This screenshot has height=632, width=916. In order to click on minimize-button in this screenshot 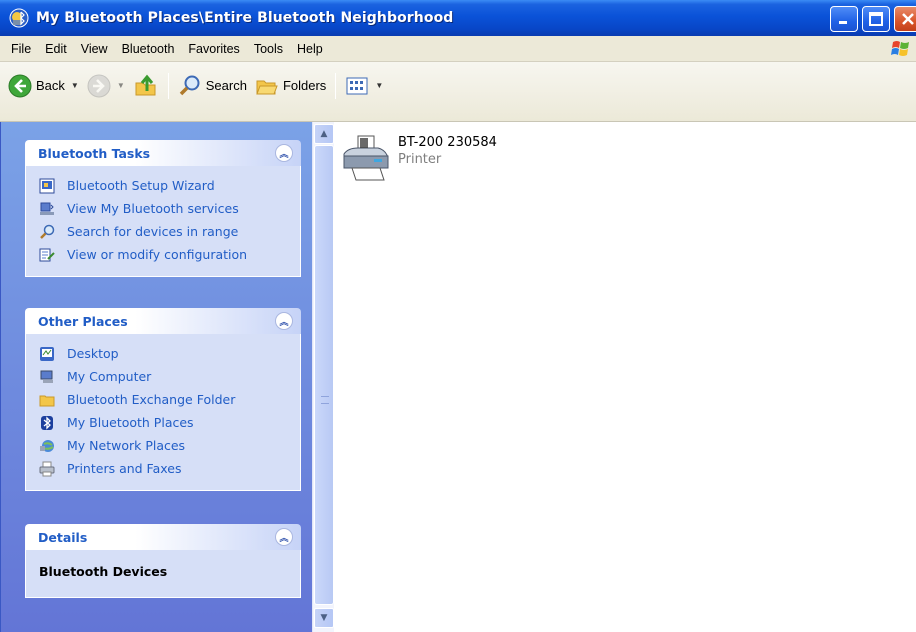, I will do `click(844, 19)`.